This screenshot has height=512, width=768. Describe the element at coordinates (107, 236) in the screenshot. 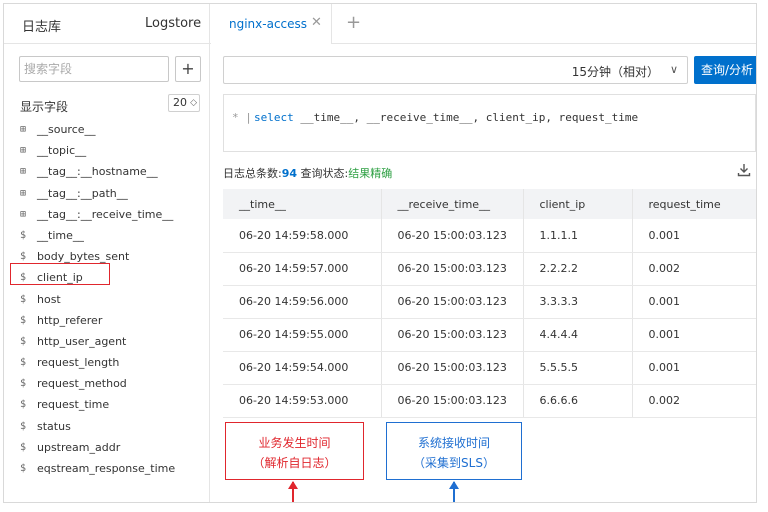

I see `sidebar-field-item: $ __time__` at that location.